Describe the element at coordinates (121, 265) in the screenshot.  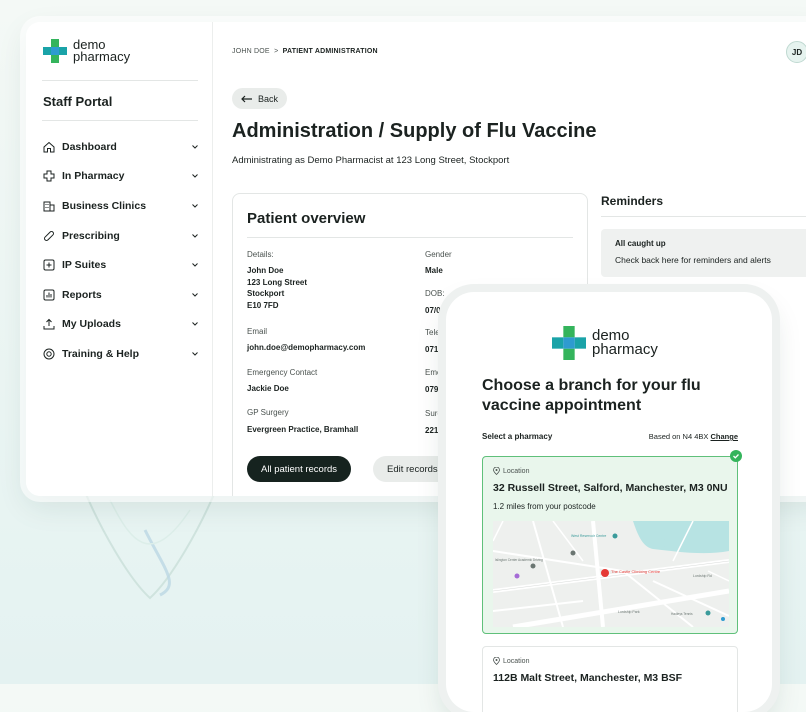
I see `sidebar-item-ip-suites: IP Suites` at that location.